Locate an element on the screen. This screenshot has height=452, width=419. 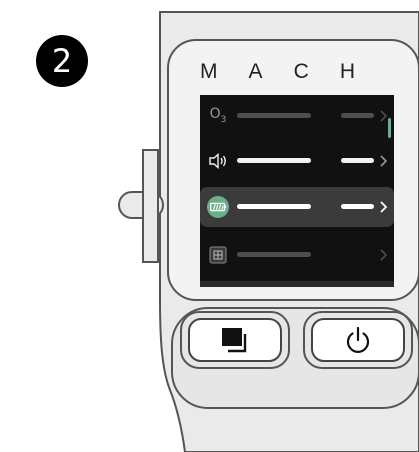
menu-item-battery is located at coordinates (297, 207).